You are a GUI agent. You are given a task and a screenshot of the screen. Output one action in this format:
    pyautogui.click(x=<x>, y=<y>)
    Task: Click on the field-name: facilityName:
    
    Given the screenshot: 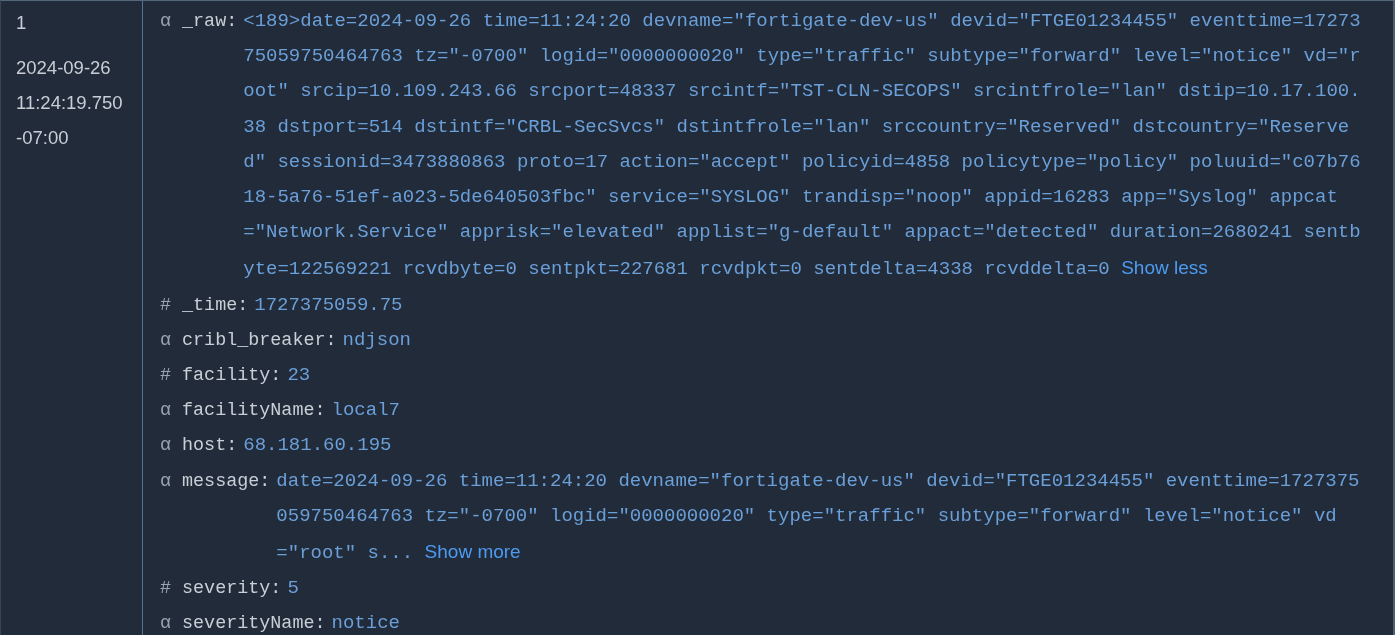 What is the action you would take?
    pyautogui.click(x=254, y=411)
    